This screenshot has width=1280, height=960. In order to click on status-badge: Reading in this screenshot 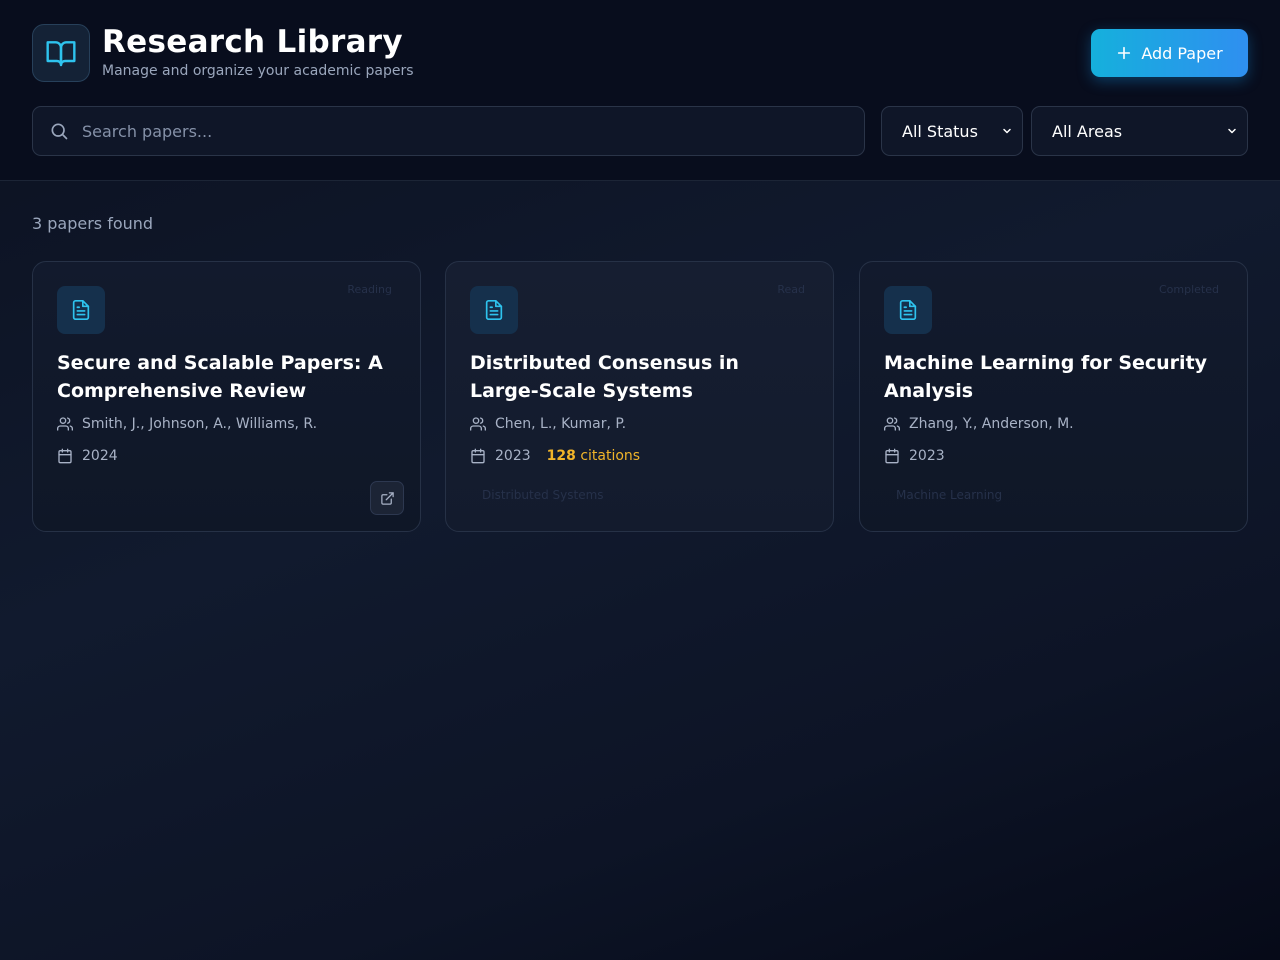, I will do `click(369, 289)`.